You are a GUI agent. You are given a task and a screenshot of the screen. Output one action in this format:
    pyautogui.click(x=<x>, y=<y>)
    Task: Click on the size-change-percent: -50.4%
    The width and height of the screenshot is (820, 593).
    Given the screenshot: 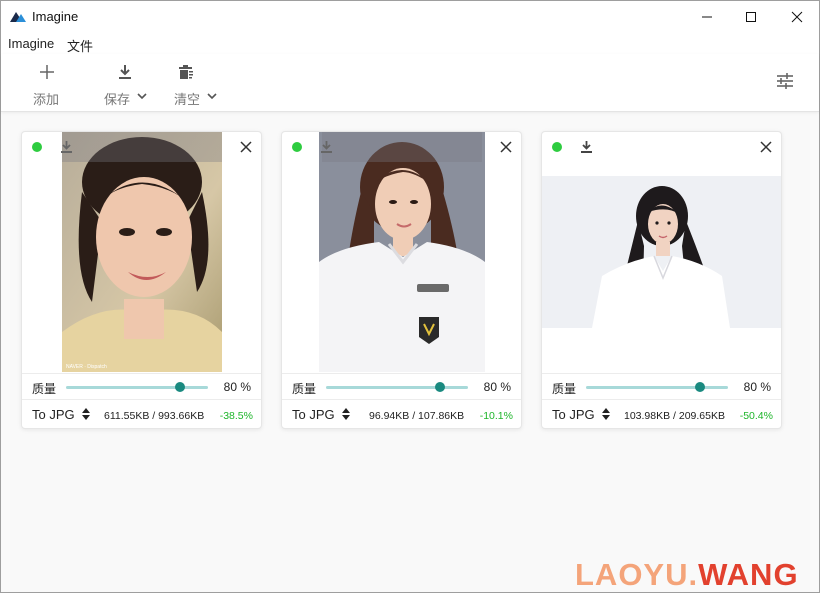 What is the action you would take?
    pyautogui.click(x=756, y=416)
    